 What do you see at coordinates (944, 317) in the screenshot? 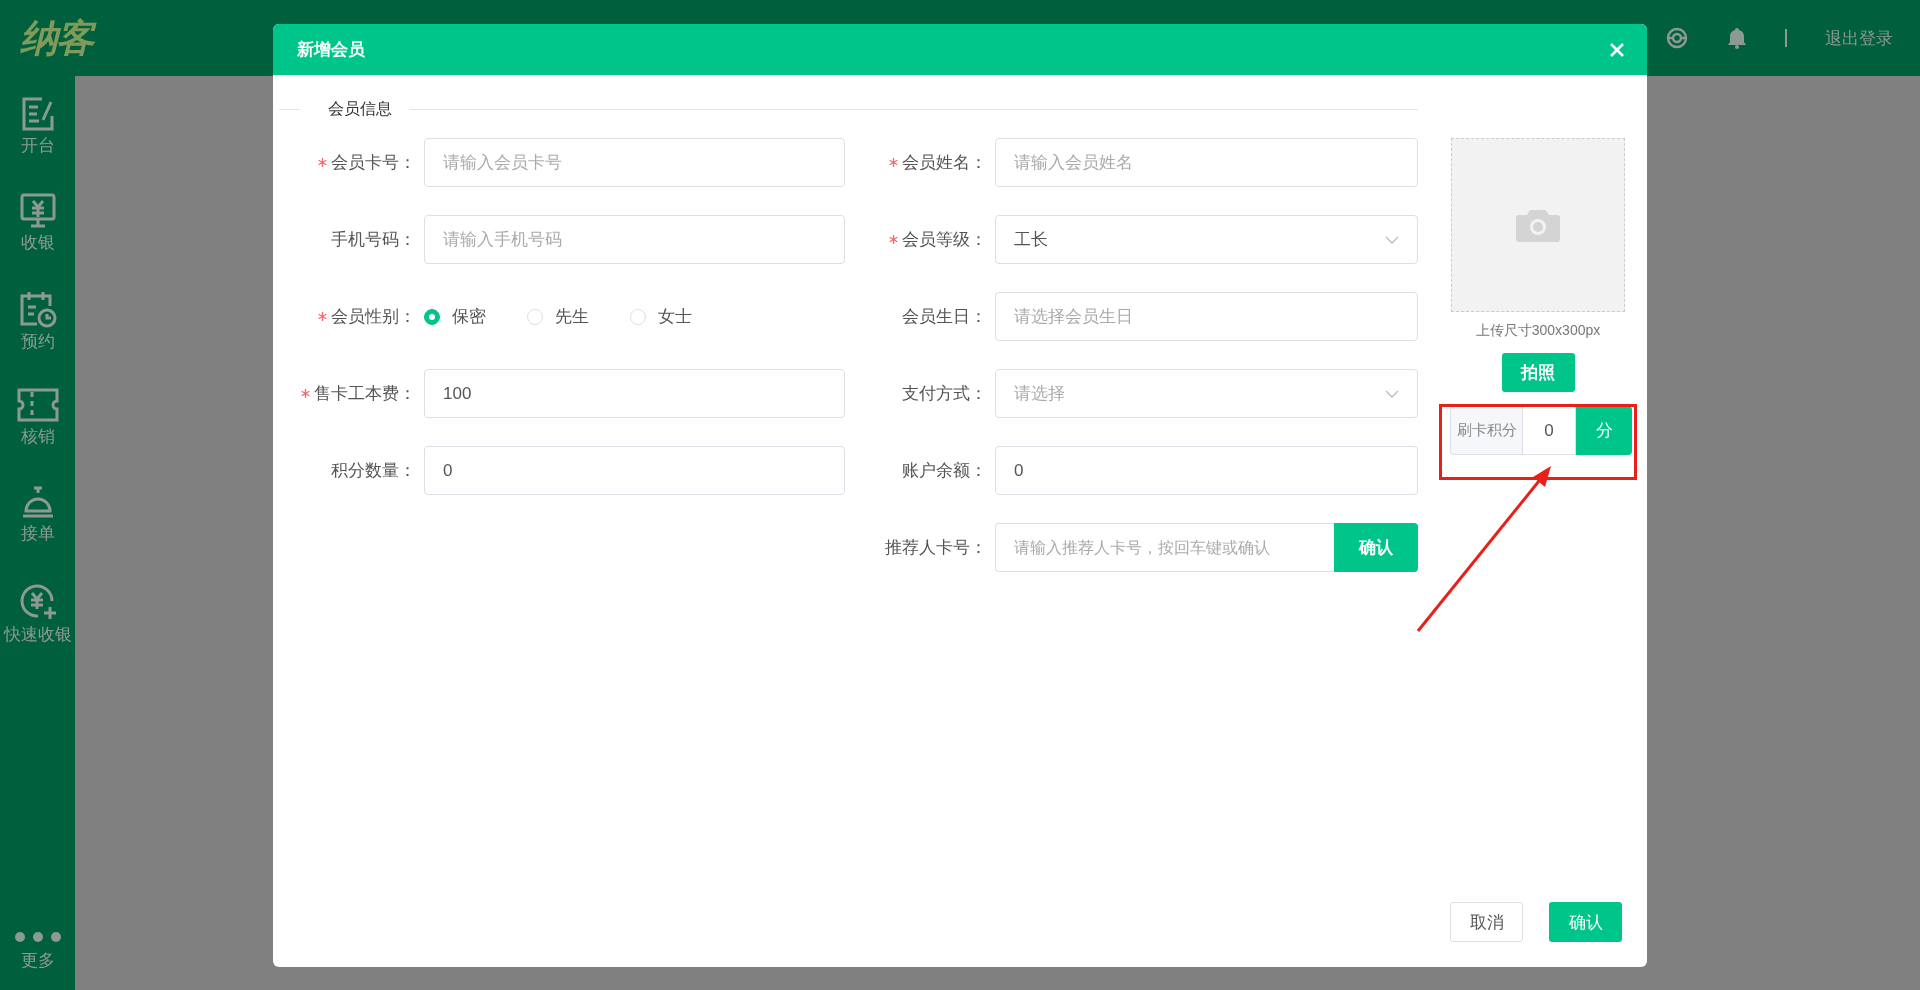
I see `field-label: 会员生日：` at bounding box center [944, 317].